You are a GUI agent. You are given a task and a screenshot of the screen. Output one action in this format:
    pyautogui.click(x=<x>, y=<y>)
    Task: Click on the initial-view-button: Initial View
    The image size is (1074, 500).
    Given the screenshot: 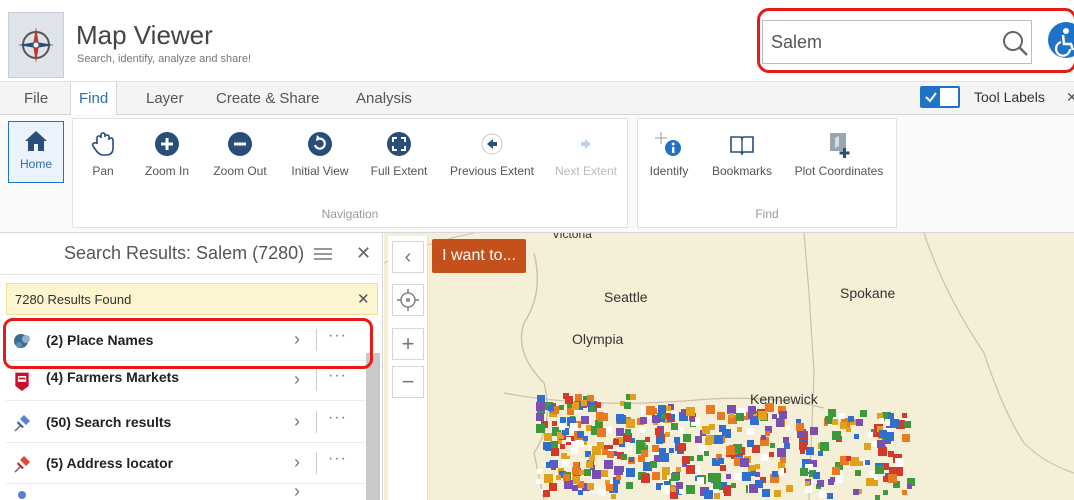 What is the action you would take?
    pyautogui.click(x=320, y=154)
    